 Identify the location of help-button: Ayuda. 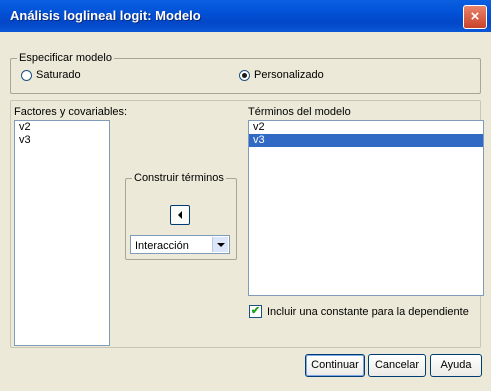
(456, 365).